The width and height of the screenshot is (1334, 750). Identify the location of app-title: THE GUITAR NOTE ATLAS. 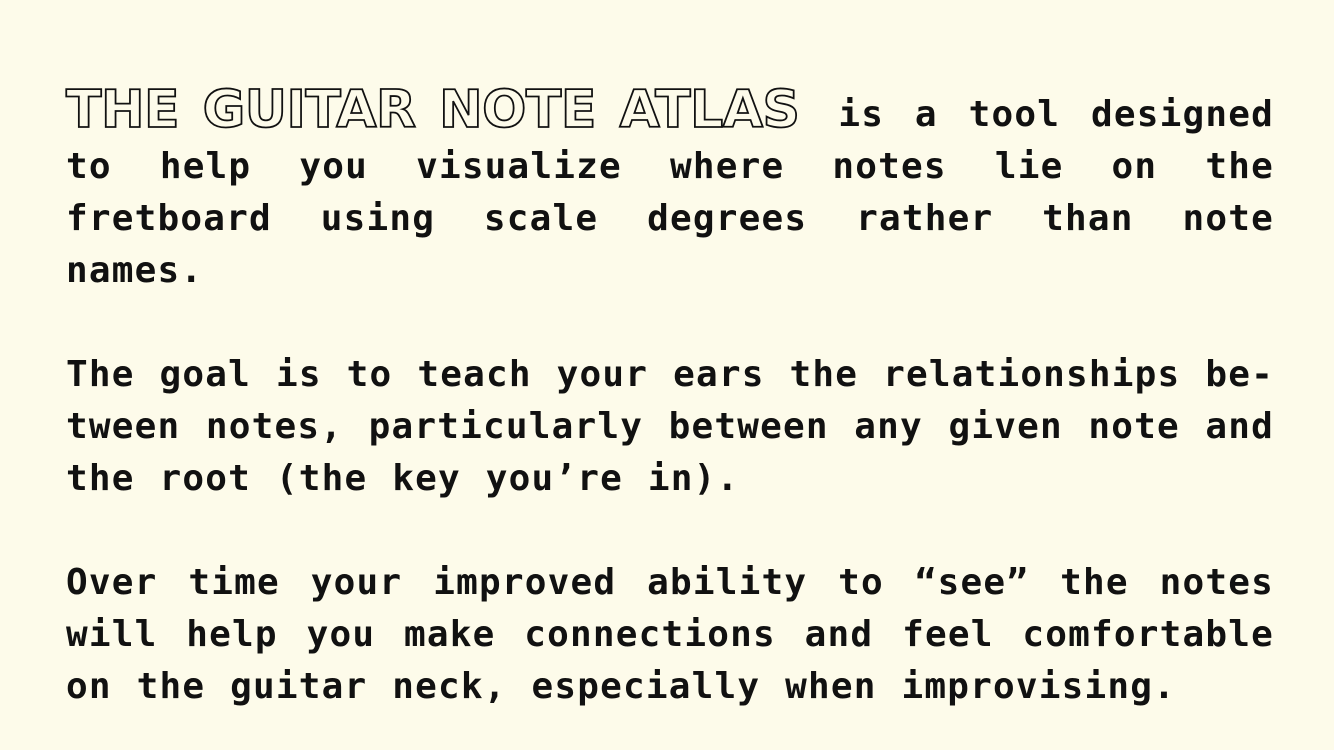
(433, 110).